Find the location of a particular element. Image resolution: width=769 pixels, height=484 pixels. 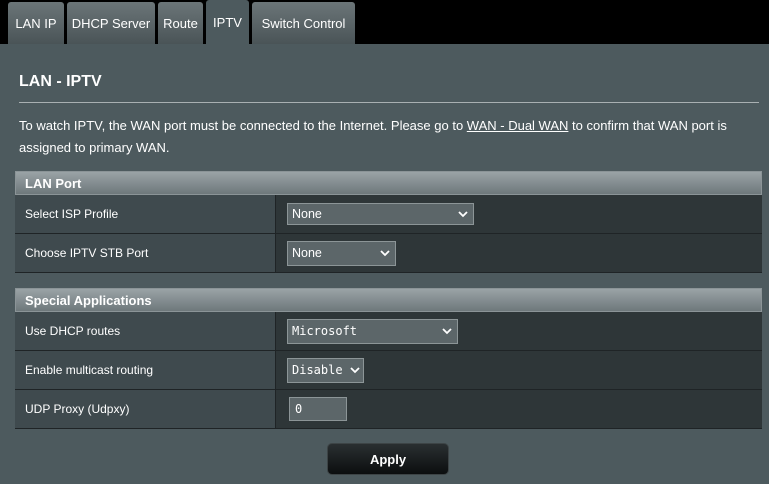

stb-port-cell: None is located at coordinates (519, 253).